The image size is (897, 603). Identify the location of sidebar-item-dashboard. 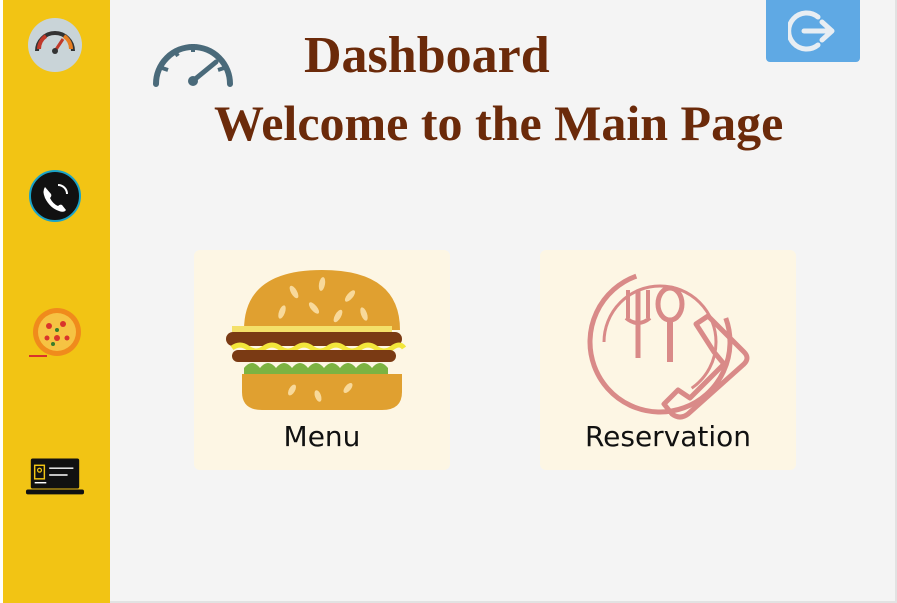
(55, 45).